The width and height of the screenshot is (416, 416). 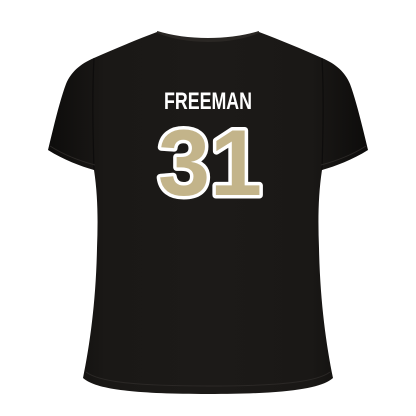 What do you see at coordinates (210, 162) in the screenshot?
I see `player-number: 31` at bounding box center [210, 162].